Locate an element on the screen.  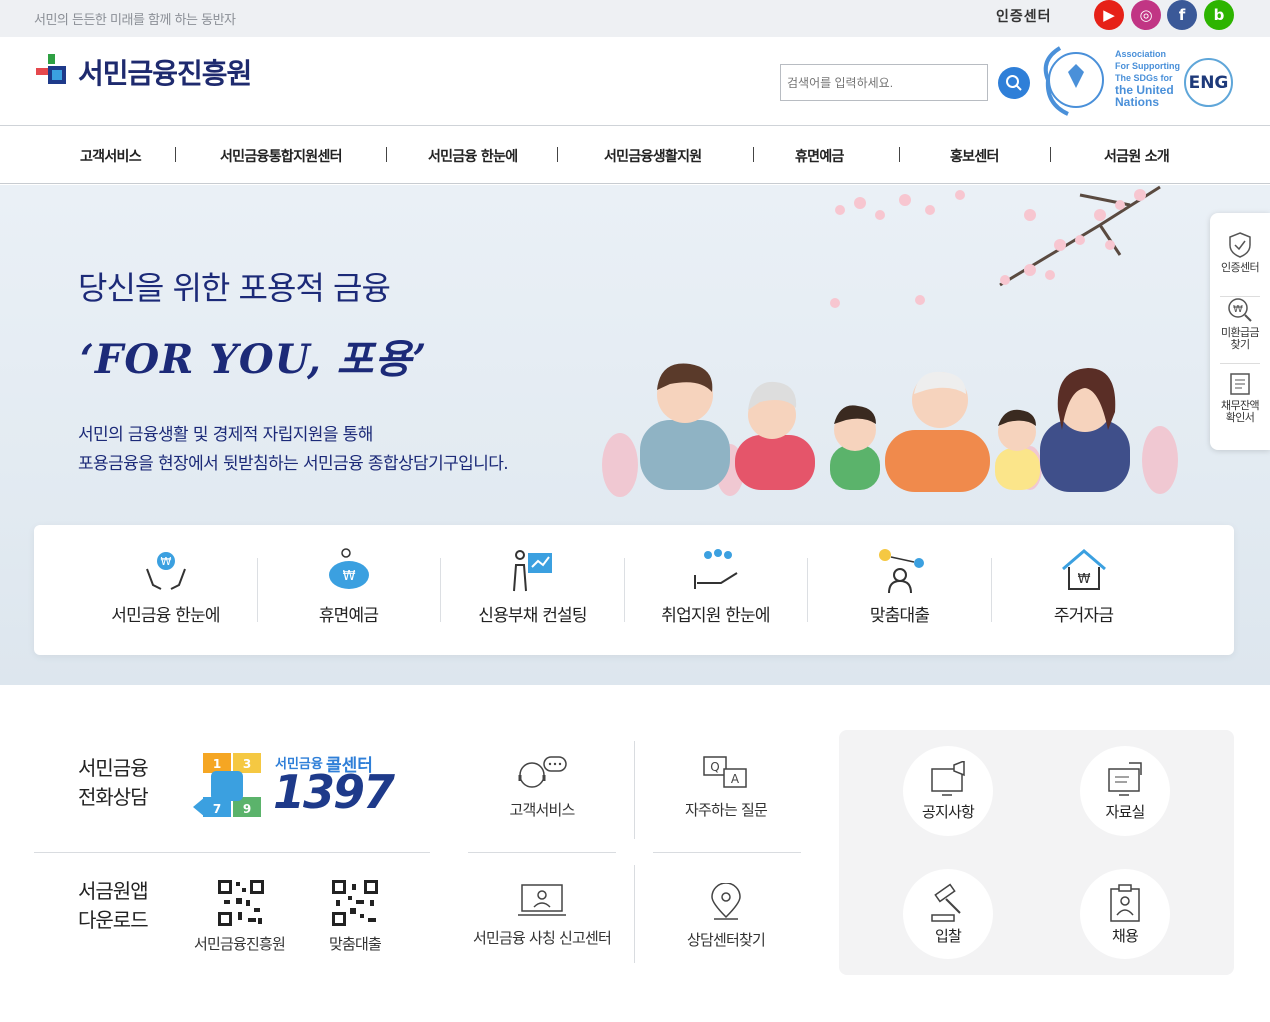
app-download-title: 서금원앱 다운로드 is located at coordinates (113, 905).